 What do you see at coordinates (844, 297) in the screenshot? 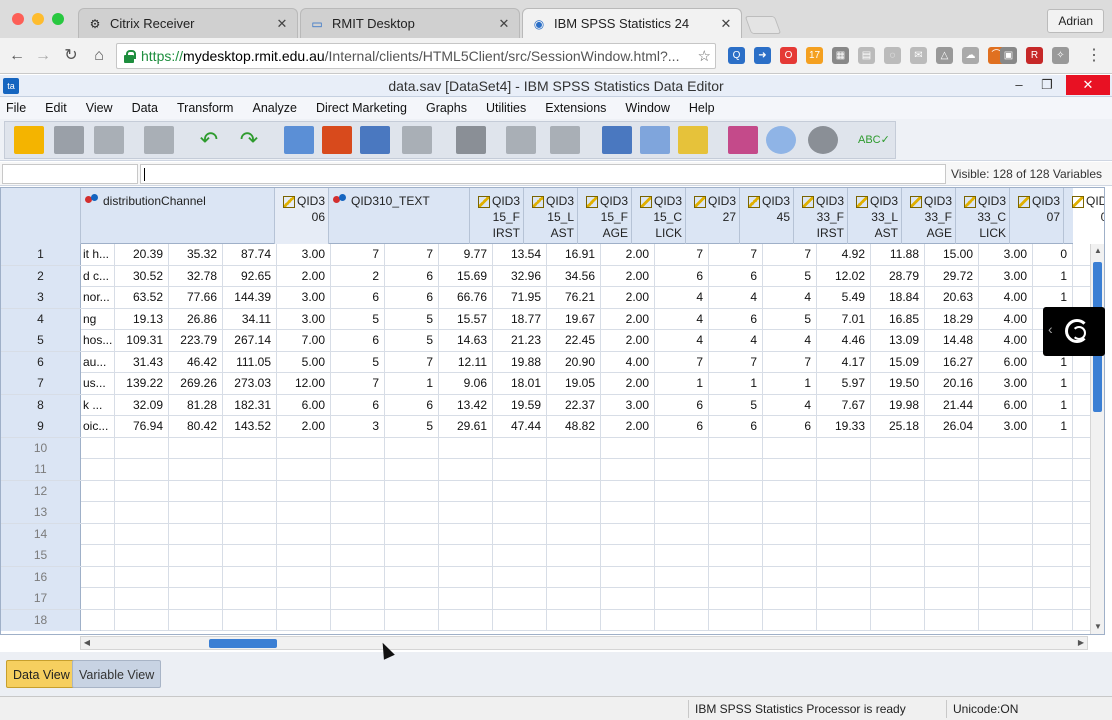
I see `table-cell: 5.49` at bounding box center [844, 297].